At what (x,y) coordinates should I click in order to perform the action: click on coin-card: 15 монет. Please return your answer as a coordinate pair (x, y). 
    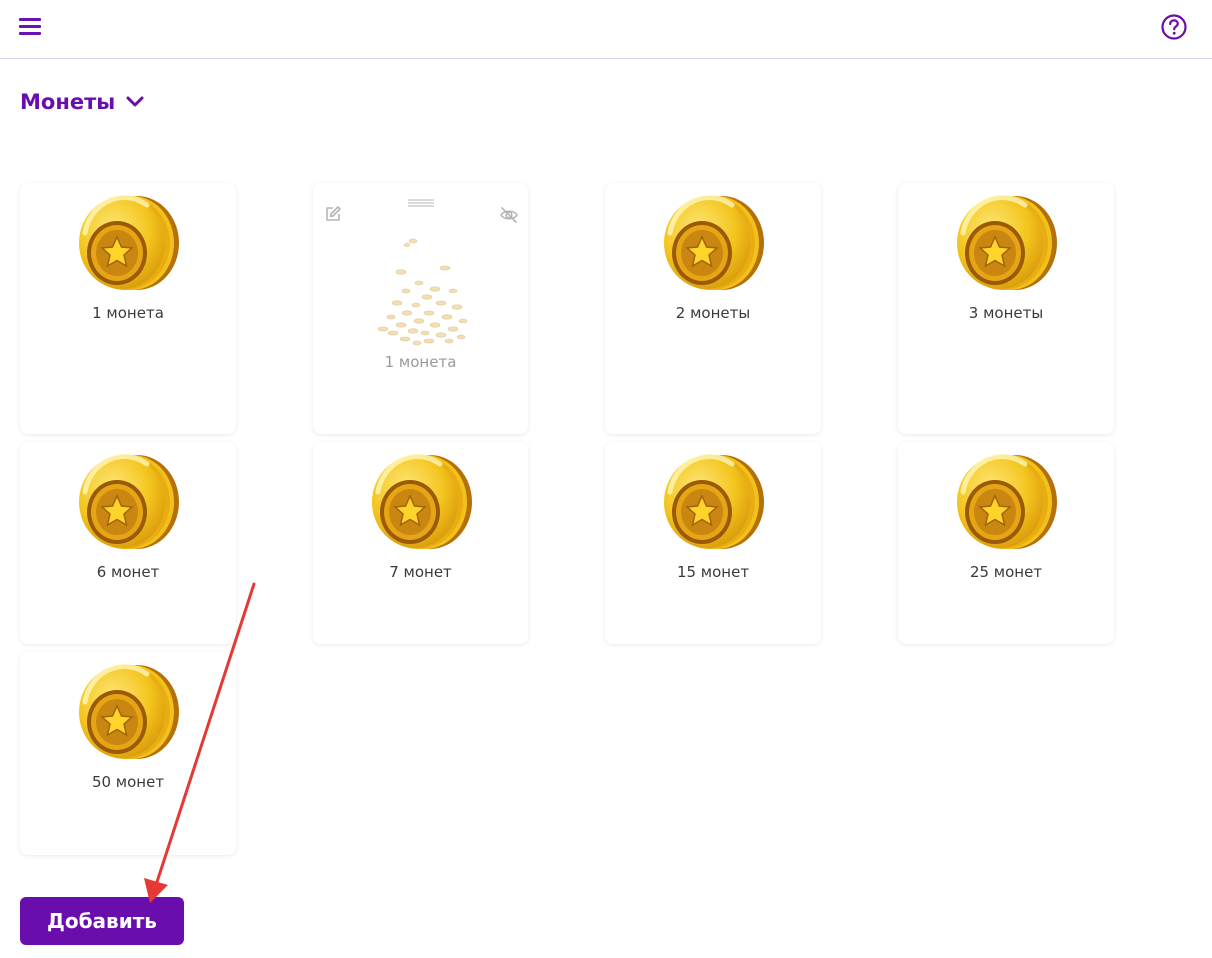
    Looking at the image, I should click on (713, 543).